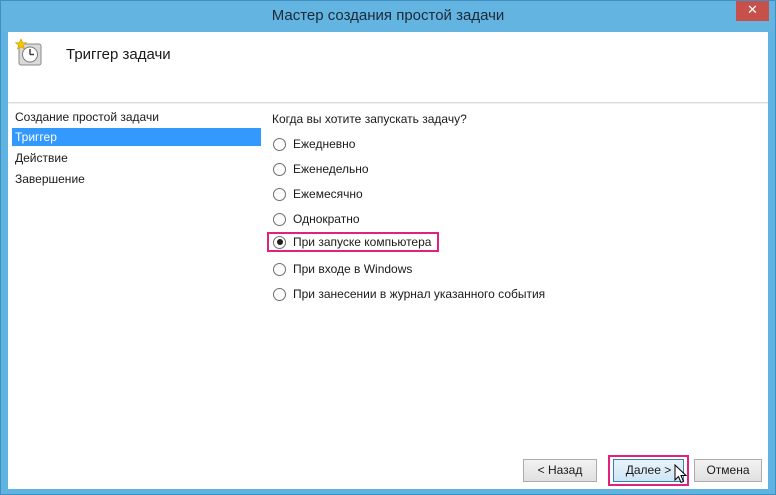 This screenshot has width=776, height=495. I want to click on radio-option-daily: Ежедневно, so click(312, 144).